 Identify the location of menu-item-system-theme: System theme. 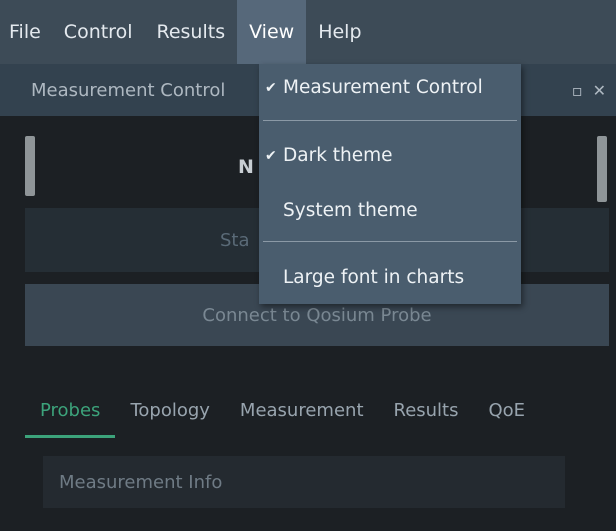
(390, 211).